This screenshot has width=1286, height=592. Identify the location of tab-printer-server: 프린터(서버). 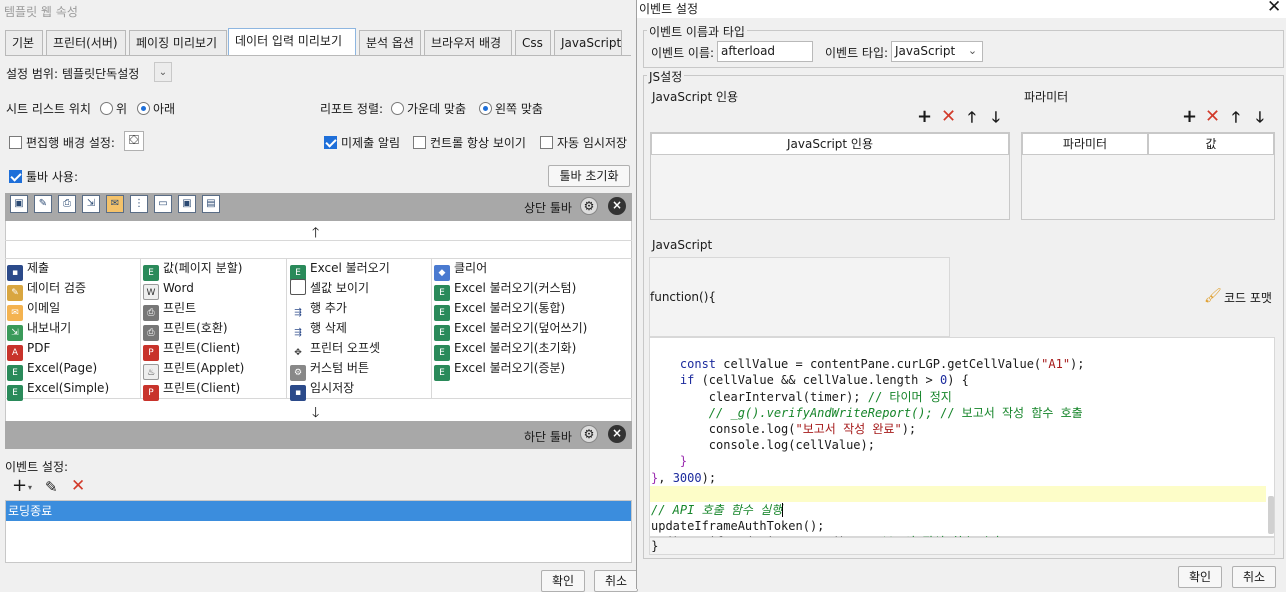
(86, 42).